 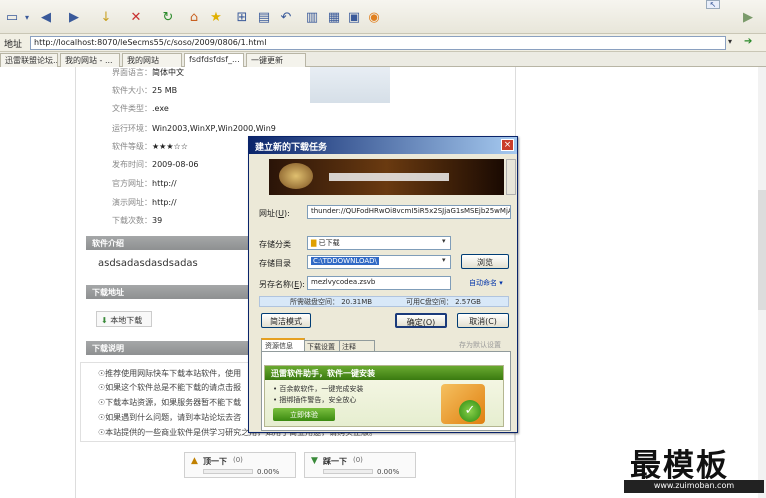 I want to click on browse-button: 浏览, so click(x=485, y=261).